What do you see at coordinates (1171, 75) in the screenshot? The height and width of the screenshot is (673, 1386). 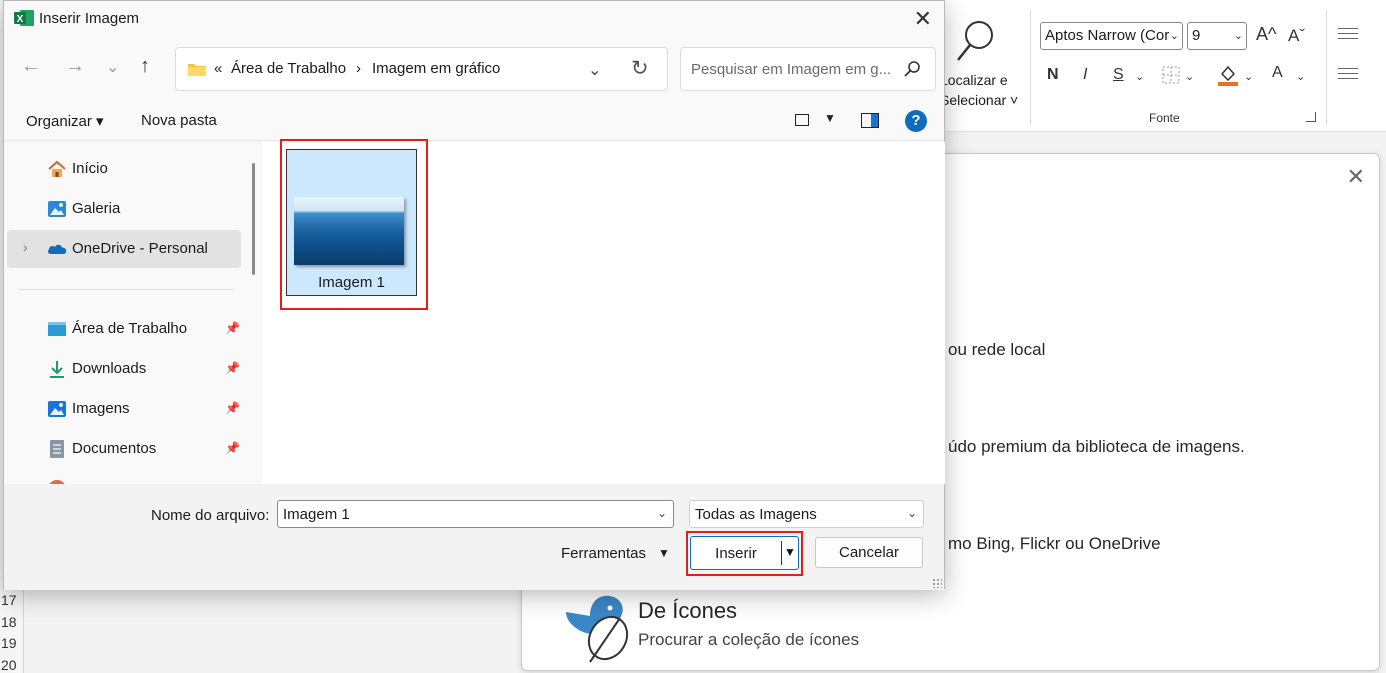 I see `borders-icon` at bounding box center [1171, 75].